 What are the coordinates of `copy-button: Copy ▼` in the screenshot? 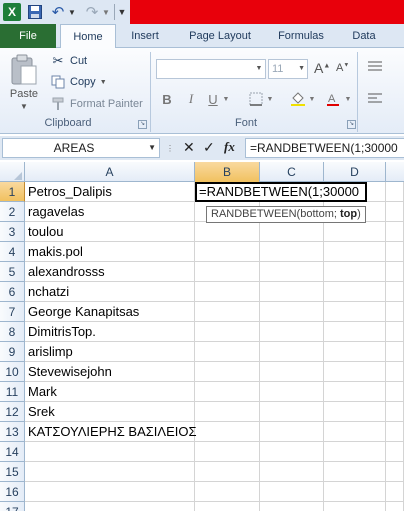 It's located at (78, 82).